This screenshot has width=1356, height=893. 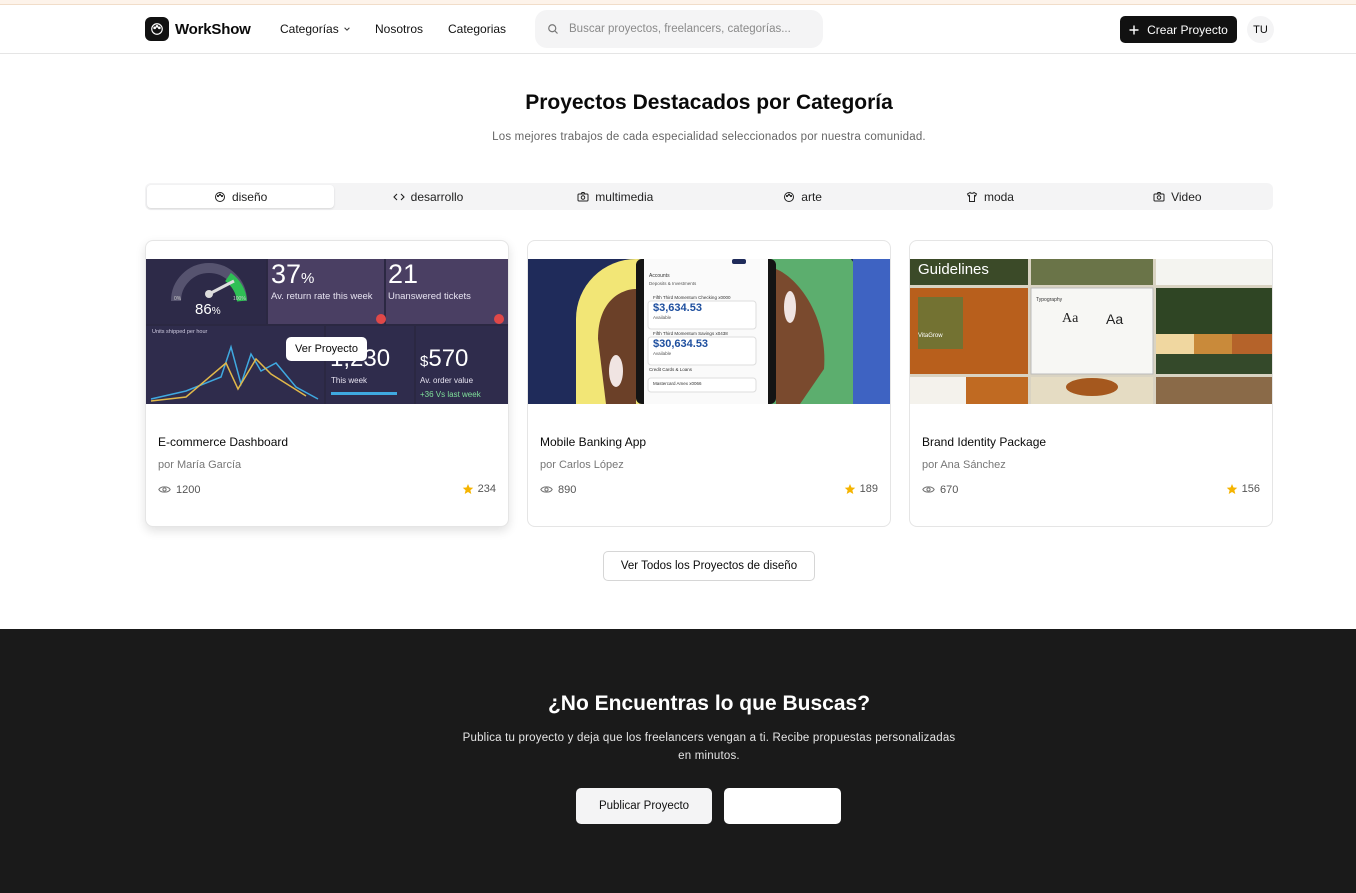 I want to click on card-rating: 156, so click(x=1243, y=489).